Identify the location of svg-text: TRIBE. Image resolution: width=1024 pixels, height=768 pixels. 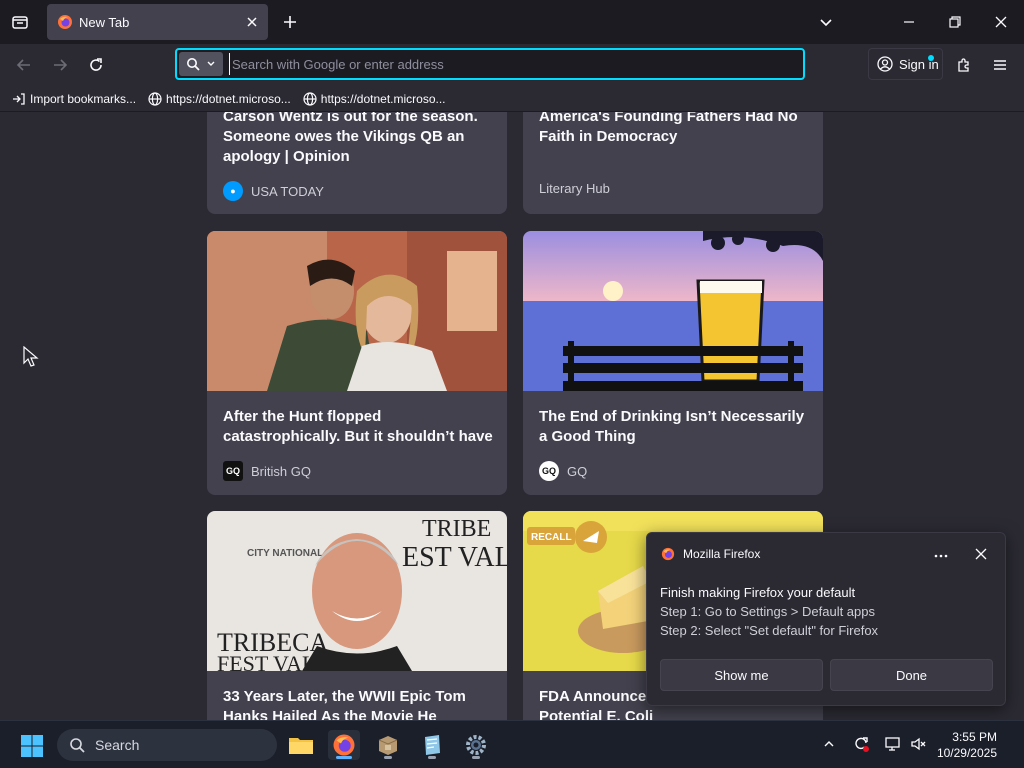
(456, 529).